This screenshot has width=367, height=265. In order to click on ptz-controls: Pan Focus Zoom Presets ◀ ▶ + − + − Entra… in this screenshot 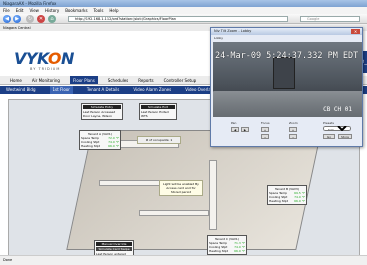, I will do `click(287, 134)`.